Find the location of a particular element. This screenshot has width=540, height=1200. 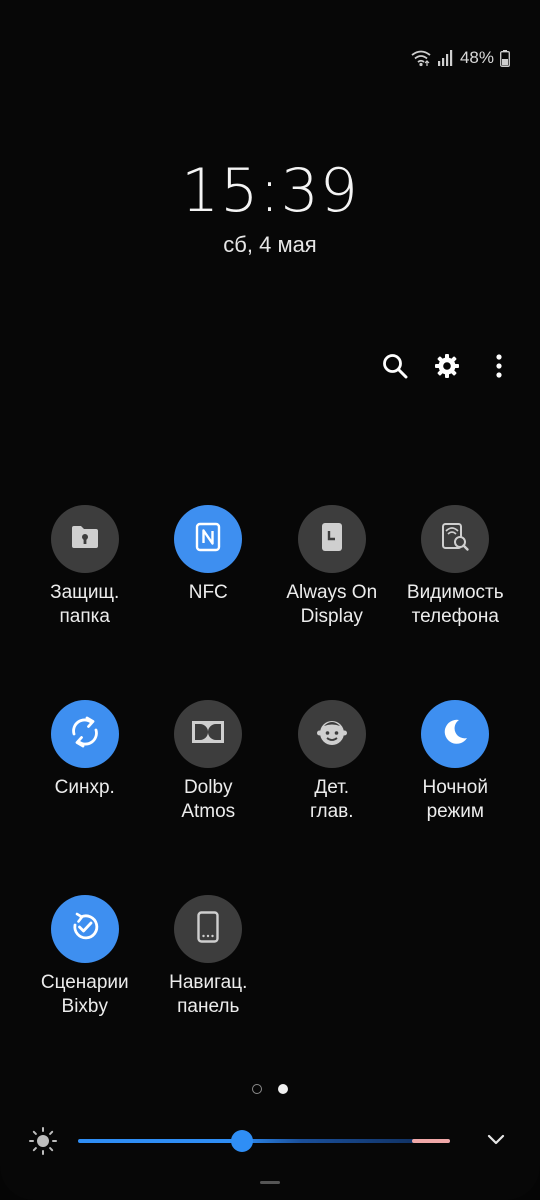

chevron-down-icon is located at coordinates (496, 1142).